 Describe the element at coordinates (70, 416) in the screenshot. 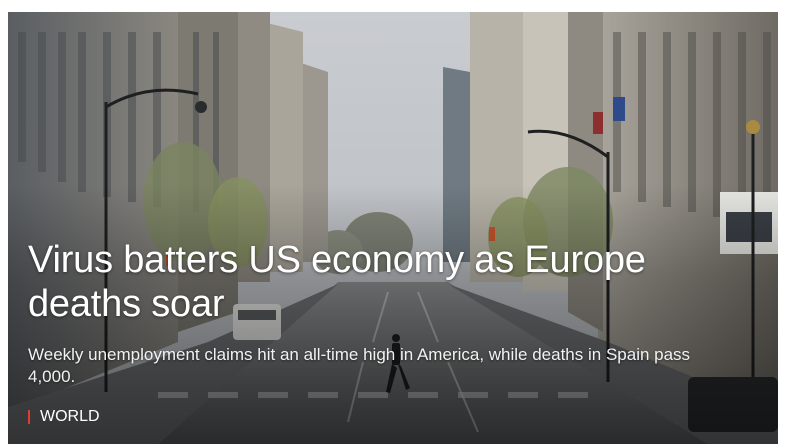

I see `section-label: WORLD` at that location.